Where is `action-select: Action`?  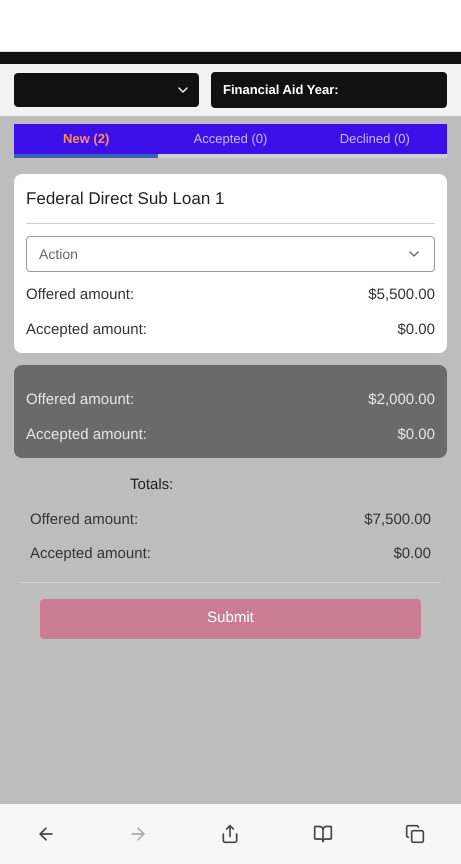 action-select: Action is located at coordinates (230, 254).